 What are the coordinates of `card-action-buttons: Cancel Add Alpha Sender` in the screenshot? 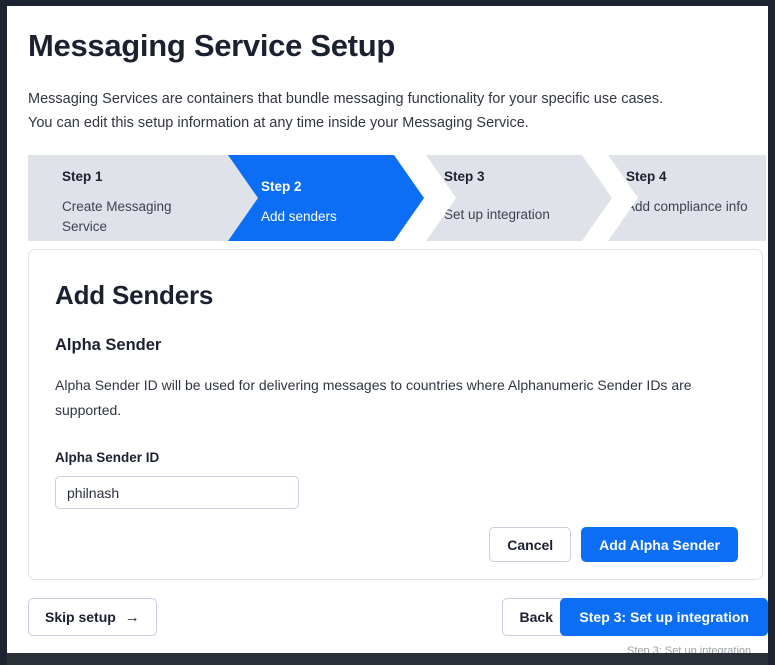 It's located at (613, 544).